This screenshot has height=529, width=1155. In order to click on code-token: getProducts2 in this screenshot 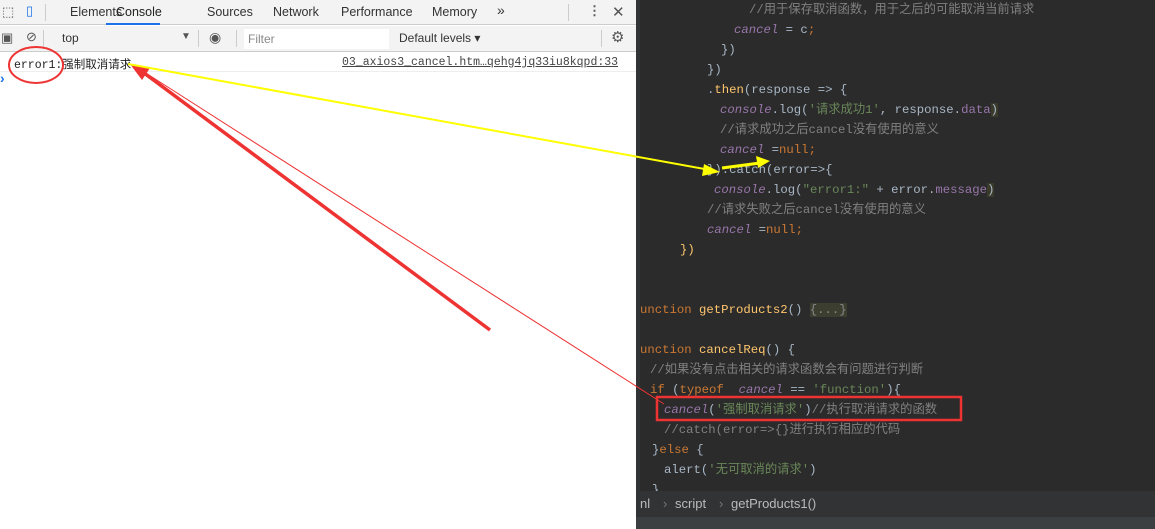, I will do `click(743, 310)`.